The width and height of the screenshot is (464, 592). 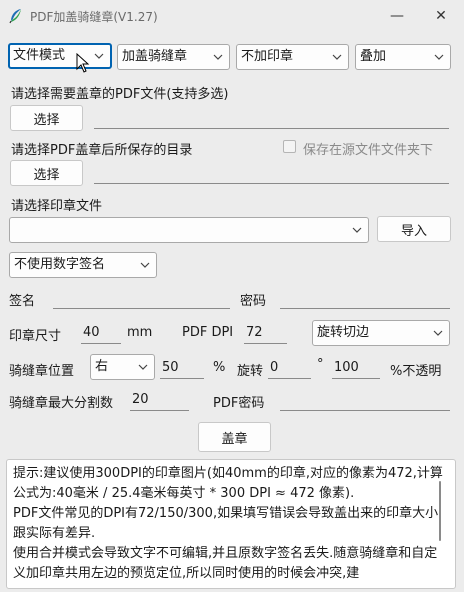 I want to click on output-path-field, so click(x=271, y=173).